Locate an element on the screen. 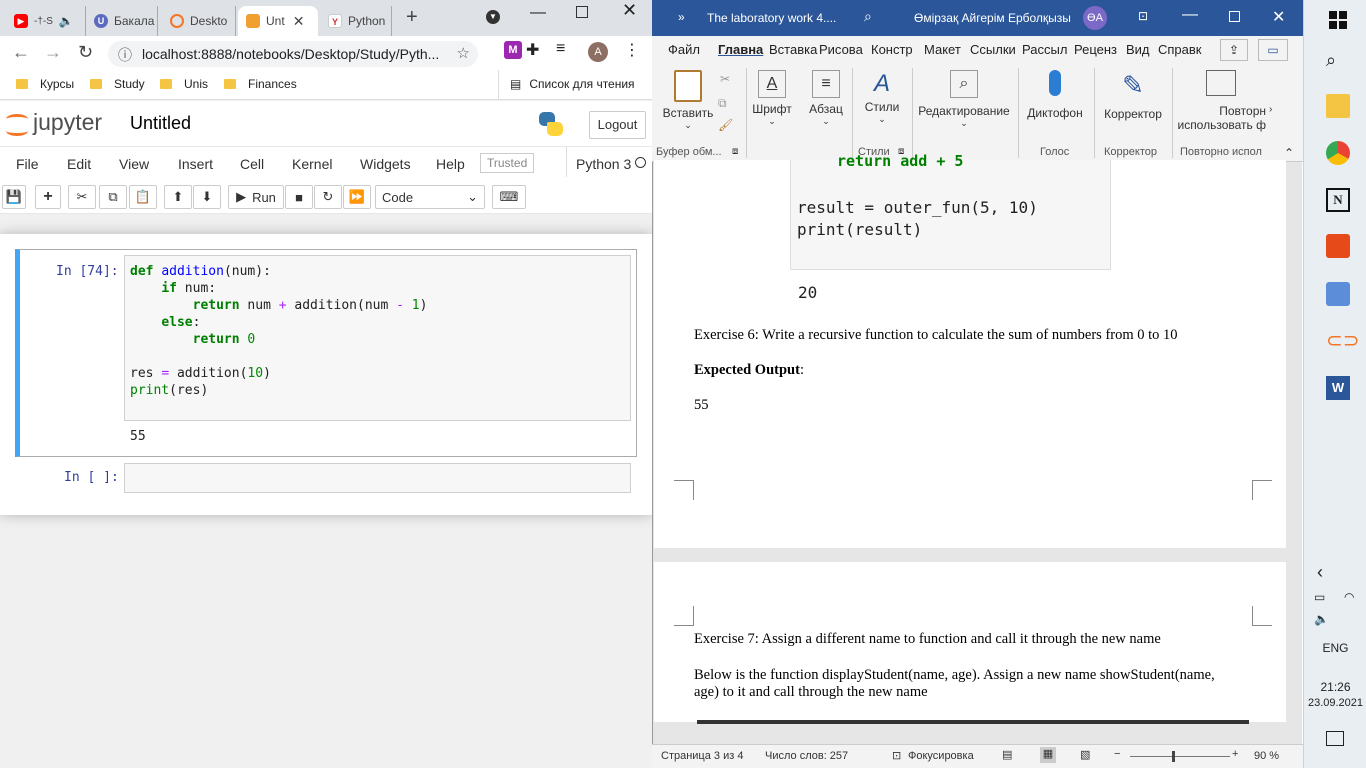  back-icon: ← is located at coordinates (21, 52).